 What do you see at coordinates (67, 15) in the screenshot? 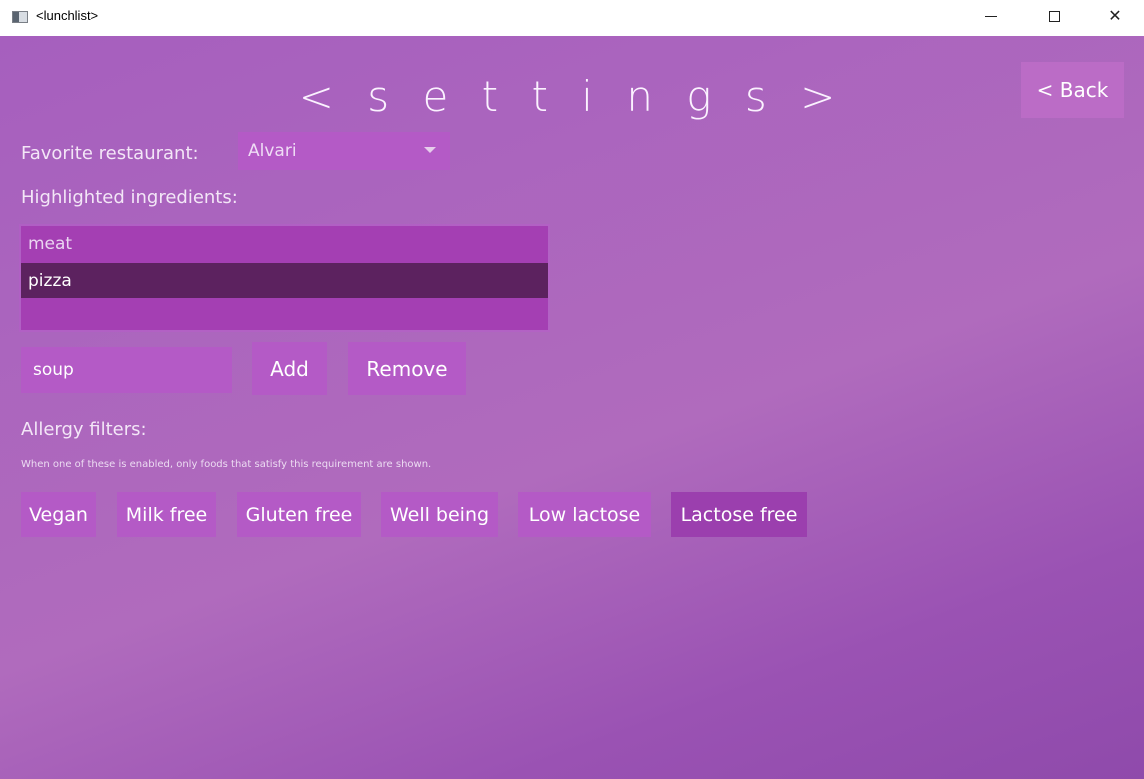
I see `window-title: <lunchlist>` at bounding box center [67, 15].